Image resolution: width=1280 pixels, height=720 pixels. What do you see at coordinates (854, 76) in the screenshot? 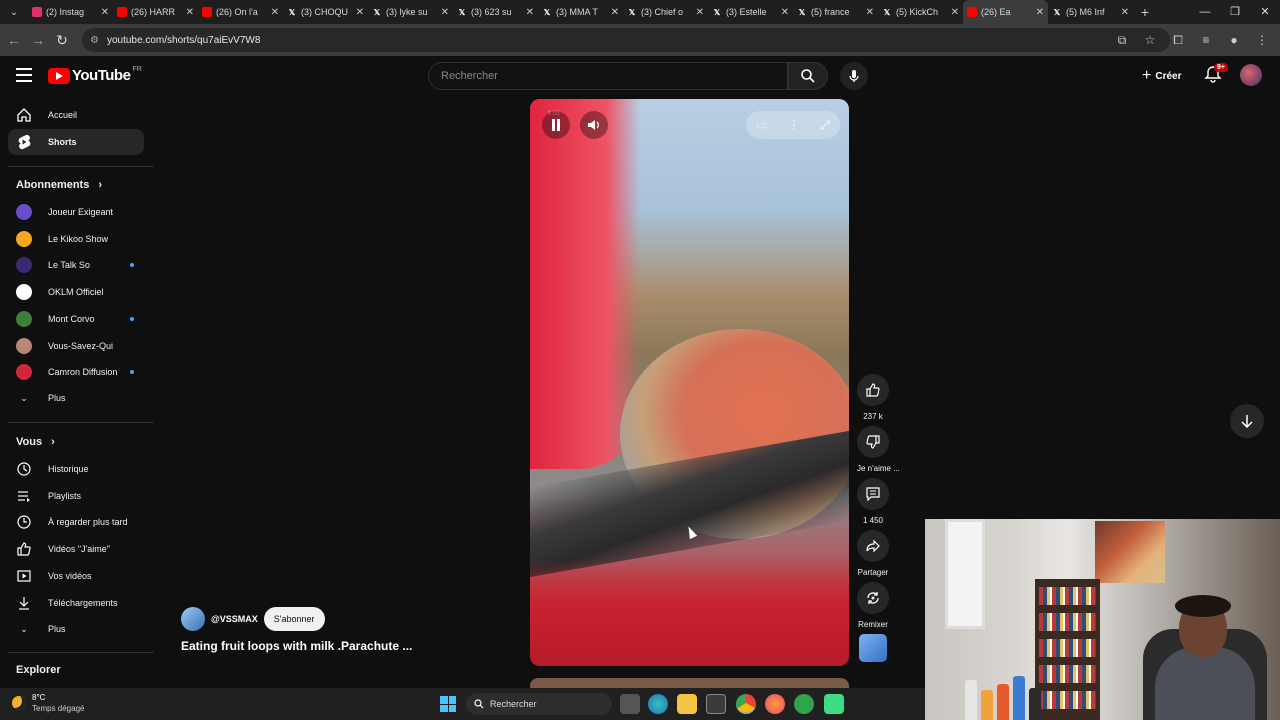
I see `voice-search-button` at bounding box center [854, 76].